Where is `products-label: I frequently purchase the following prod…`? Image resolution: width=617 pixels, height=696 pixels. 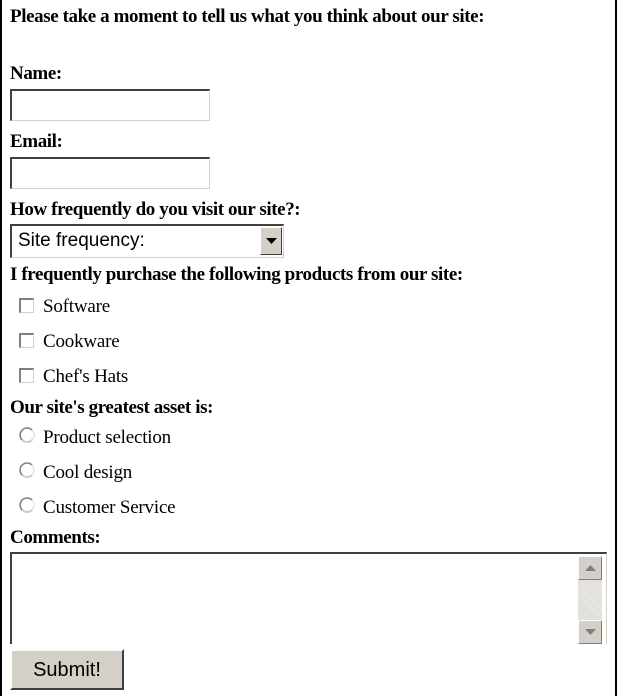 products-label: I frequently purchase the following prod… is located at coordinates (236, 274).